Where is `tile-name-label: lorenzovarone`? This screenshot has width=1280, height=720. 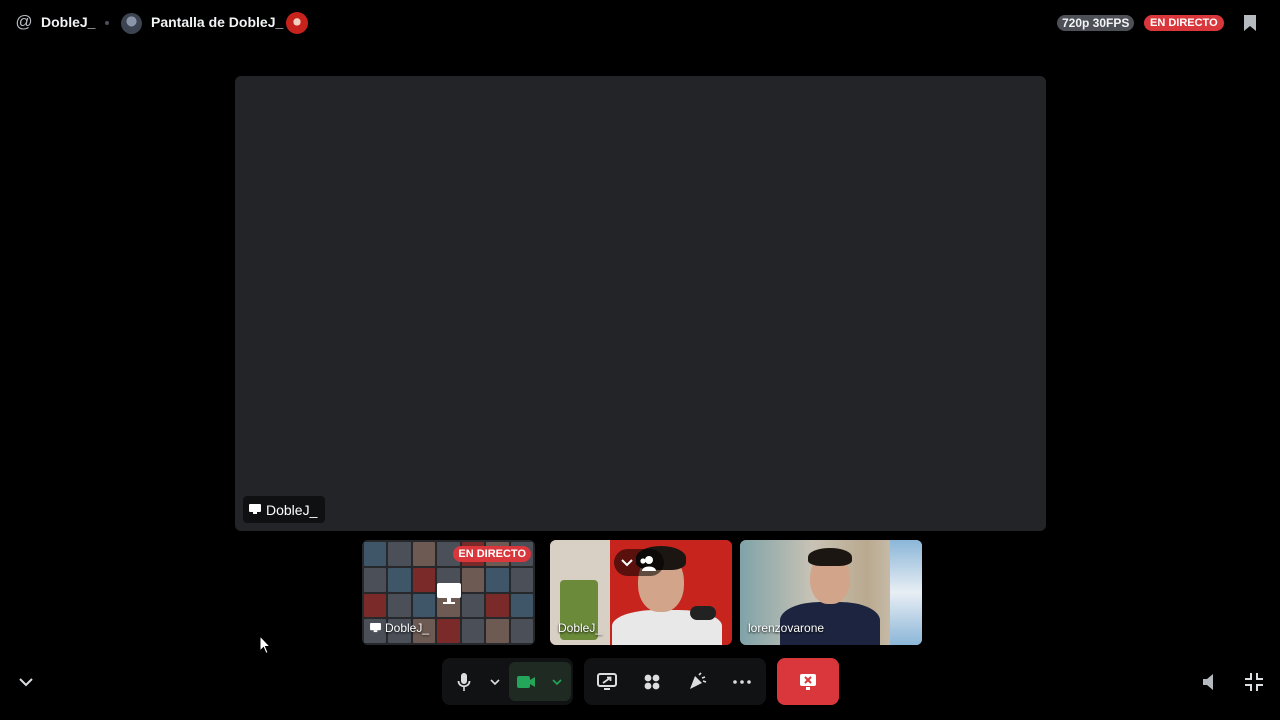
tile-name-label: lorenzovarone is located at coordinates (786, 628).